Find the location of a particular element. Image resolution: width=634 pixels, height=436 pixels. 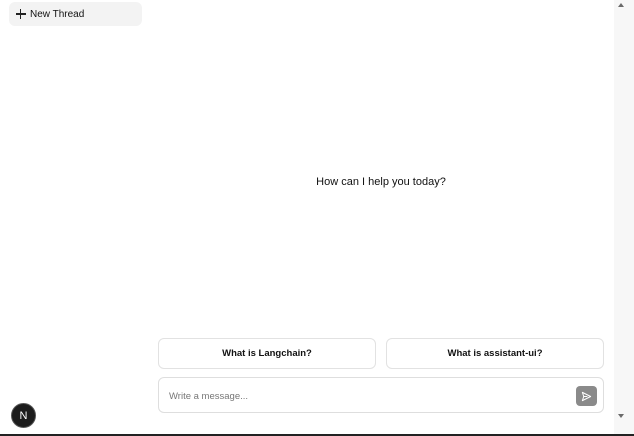

avatar-letter: N is located at coordinates (23, 415).